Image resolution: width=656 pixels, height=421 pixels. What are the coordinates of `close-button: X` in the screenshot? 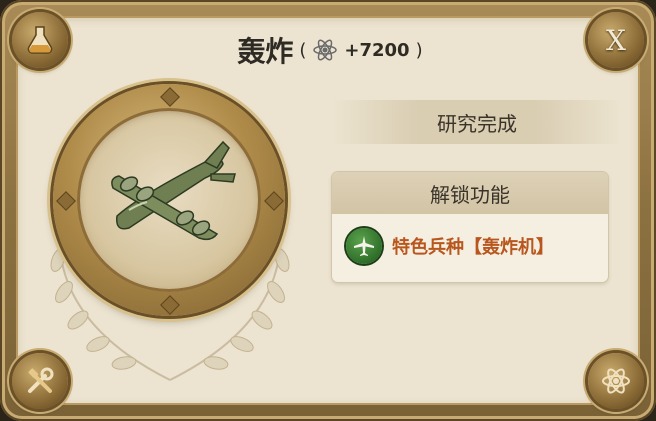 It's located at (616, 40).